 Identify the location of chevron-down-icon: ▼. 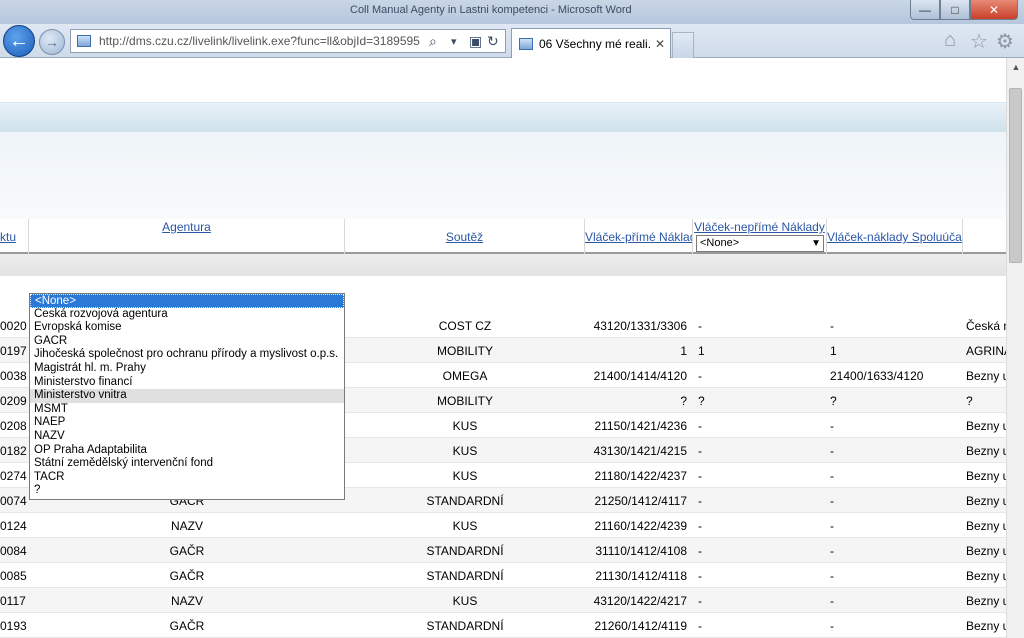
(816, 243).